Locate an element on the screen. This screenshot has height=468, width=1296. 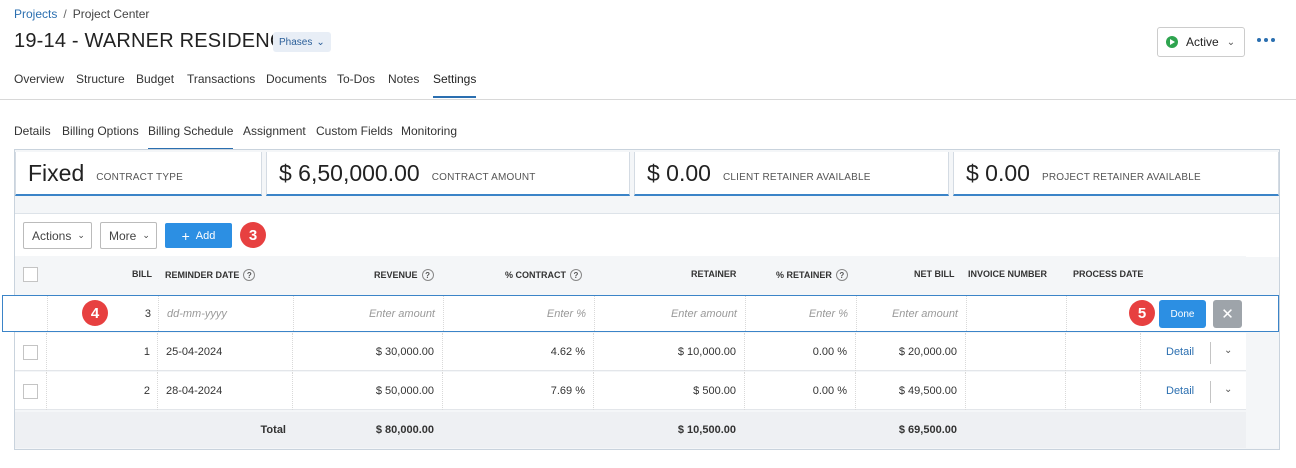
breadcrumb-current: Project Center is located at coordinates (111, 14).